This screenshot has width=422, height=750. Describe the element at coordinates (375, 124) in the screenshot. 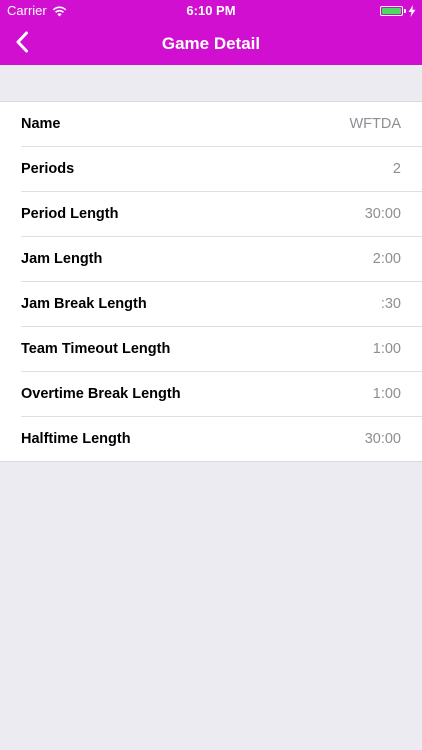

I see `row-value: WFTDA` at that location.